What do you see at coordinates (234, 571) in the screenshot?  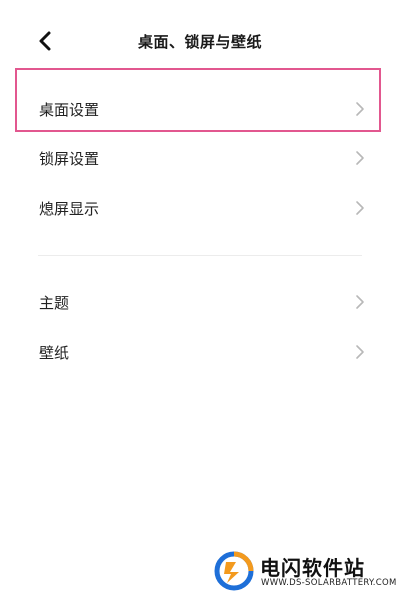 I see `site-logo-icon` at bounding box center [234, 571].